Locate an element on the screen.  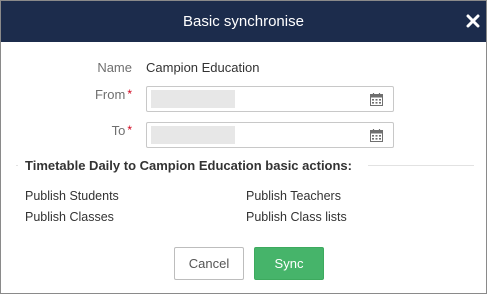
cancel-button: Cancel is located at coordinates (209, 263).